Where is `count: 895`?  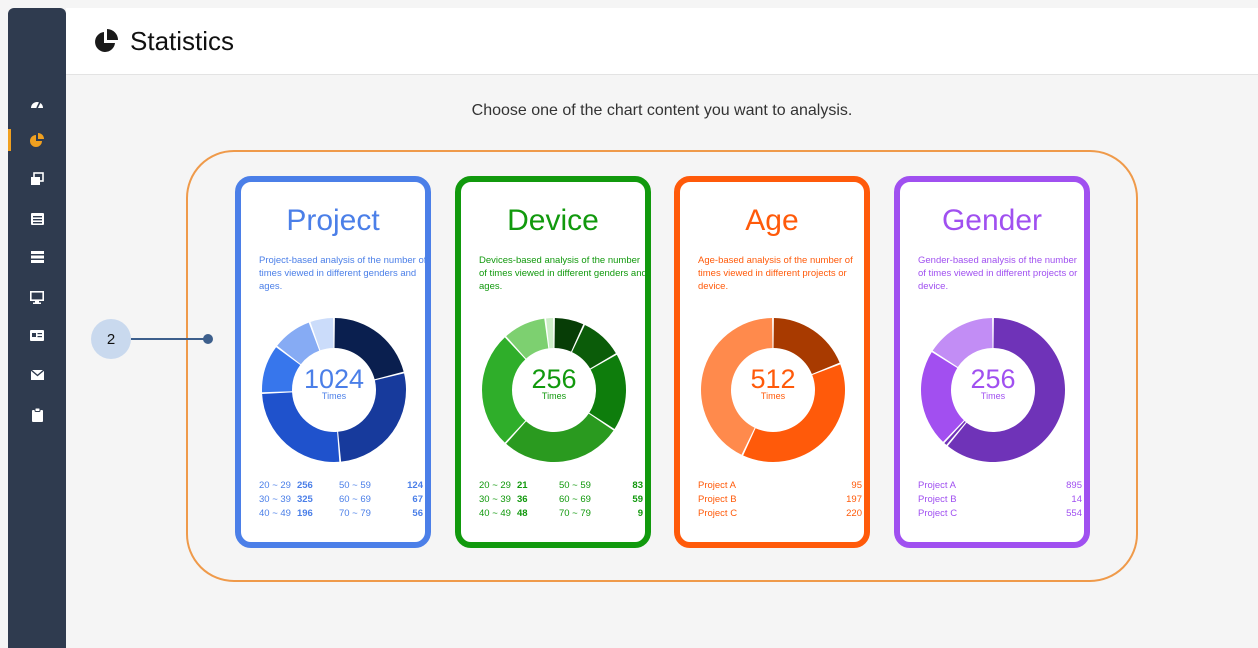 count: 895 is located at coordinates (1074, 485).